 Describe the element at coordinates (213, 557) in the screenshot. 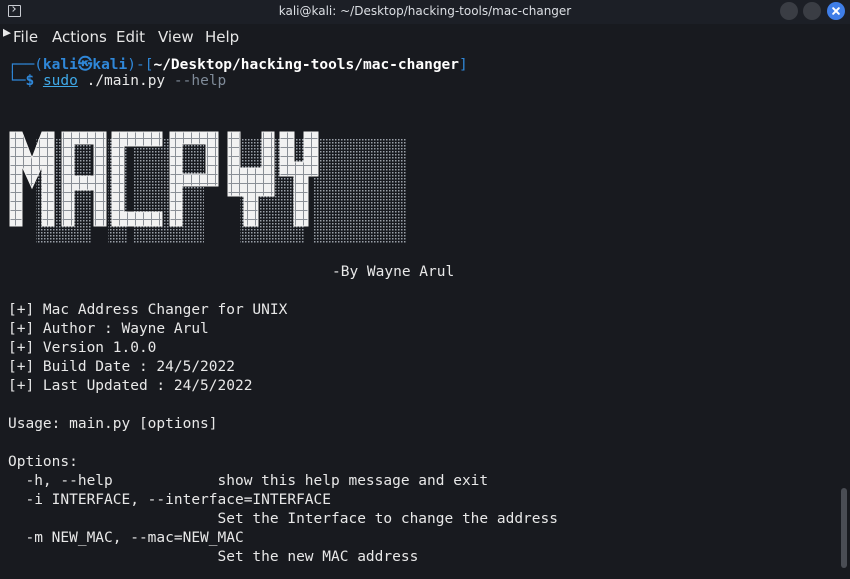

I see `option-line: Set the new MAC address` at that location.